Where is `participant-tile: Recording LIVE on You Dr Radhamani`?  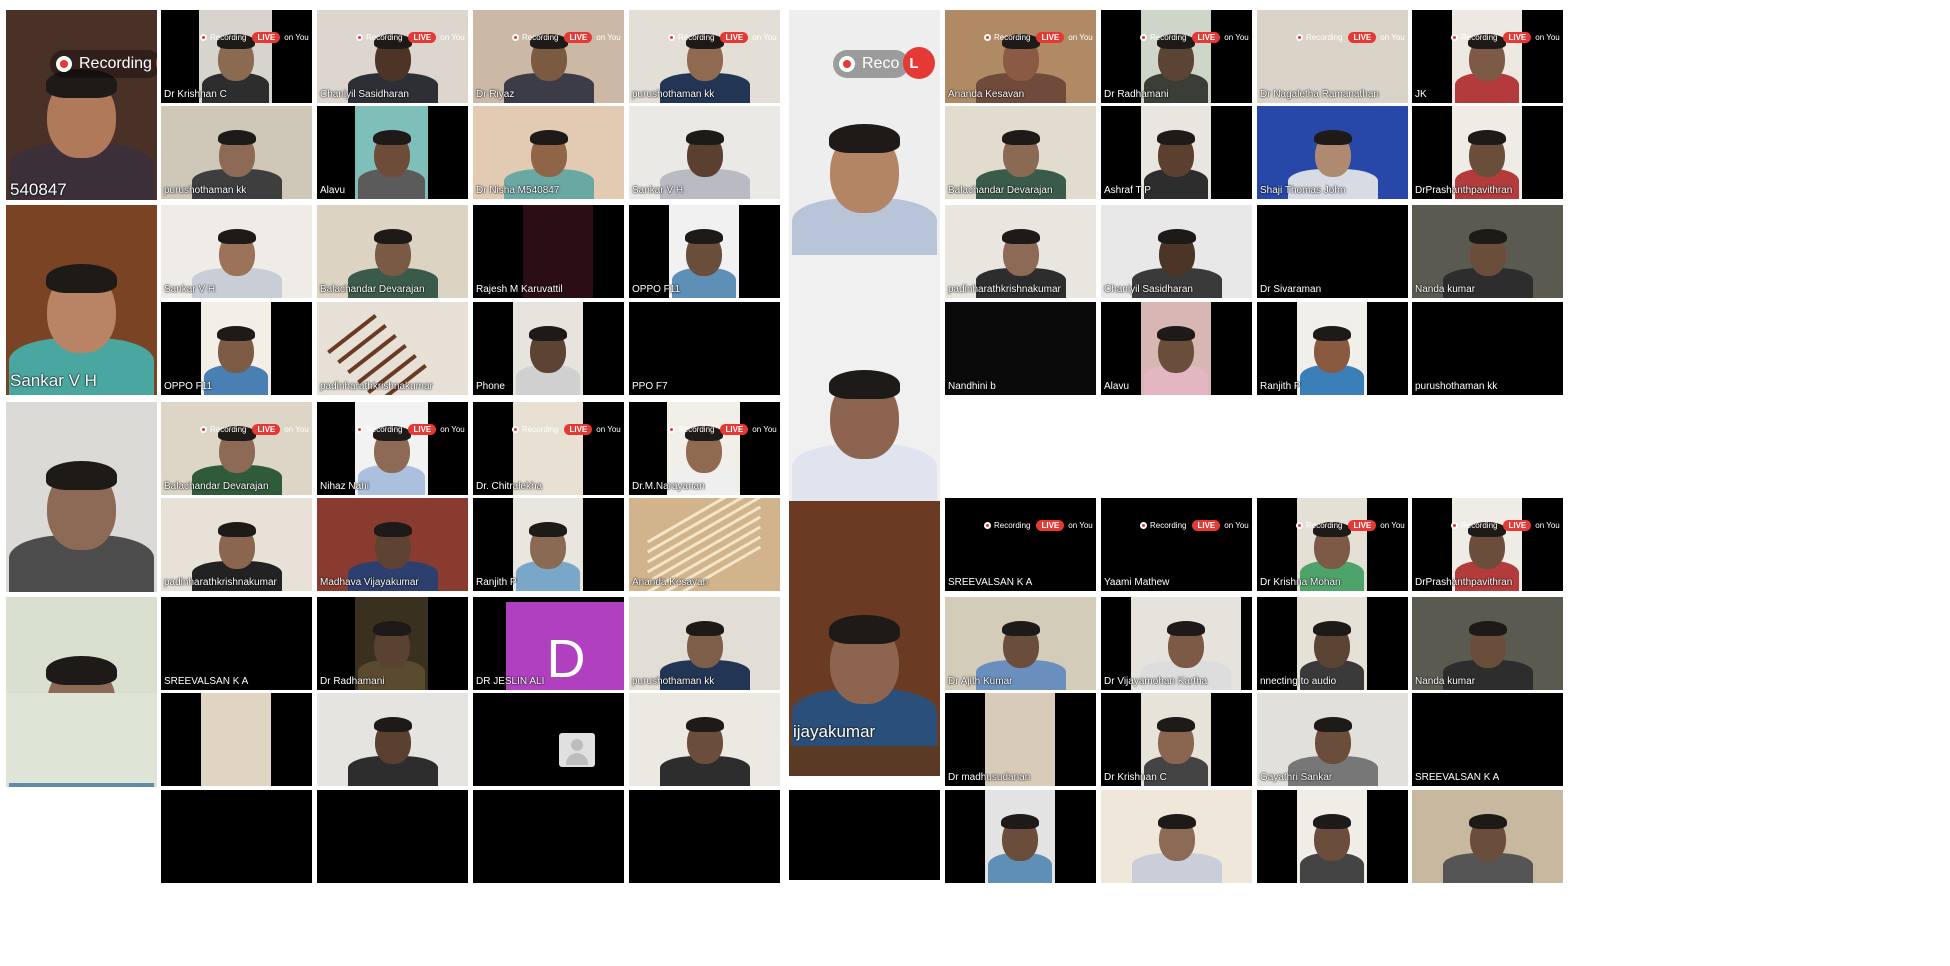 participant-tile: Recording LIVE on You Dr Radhamani is located at coordinates (1176, 56).